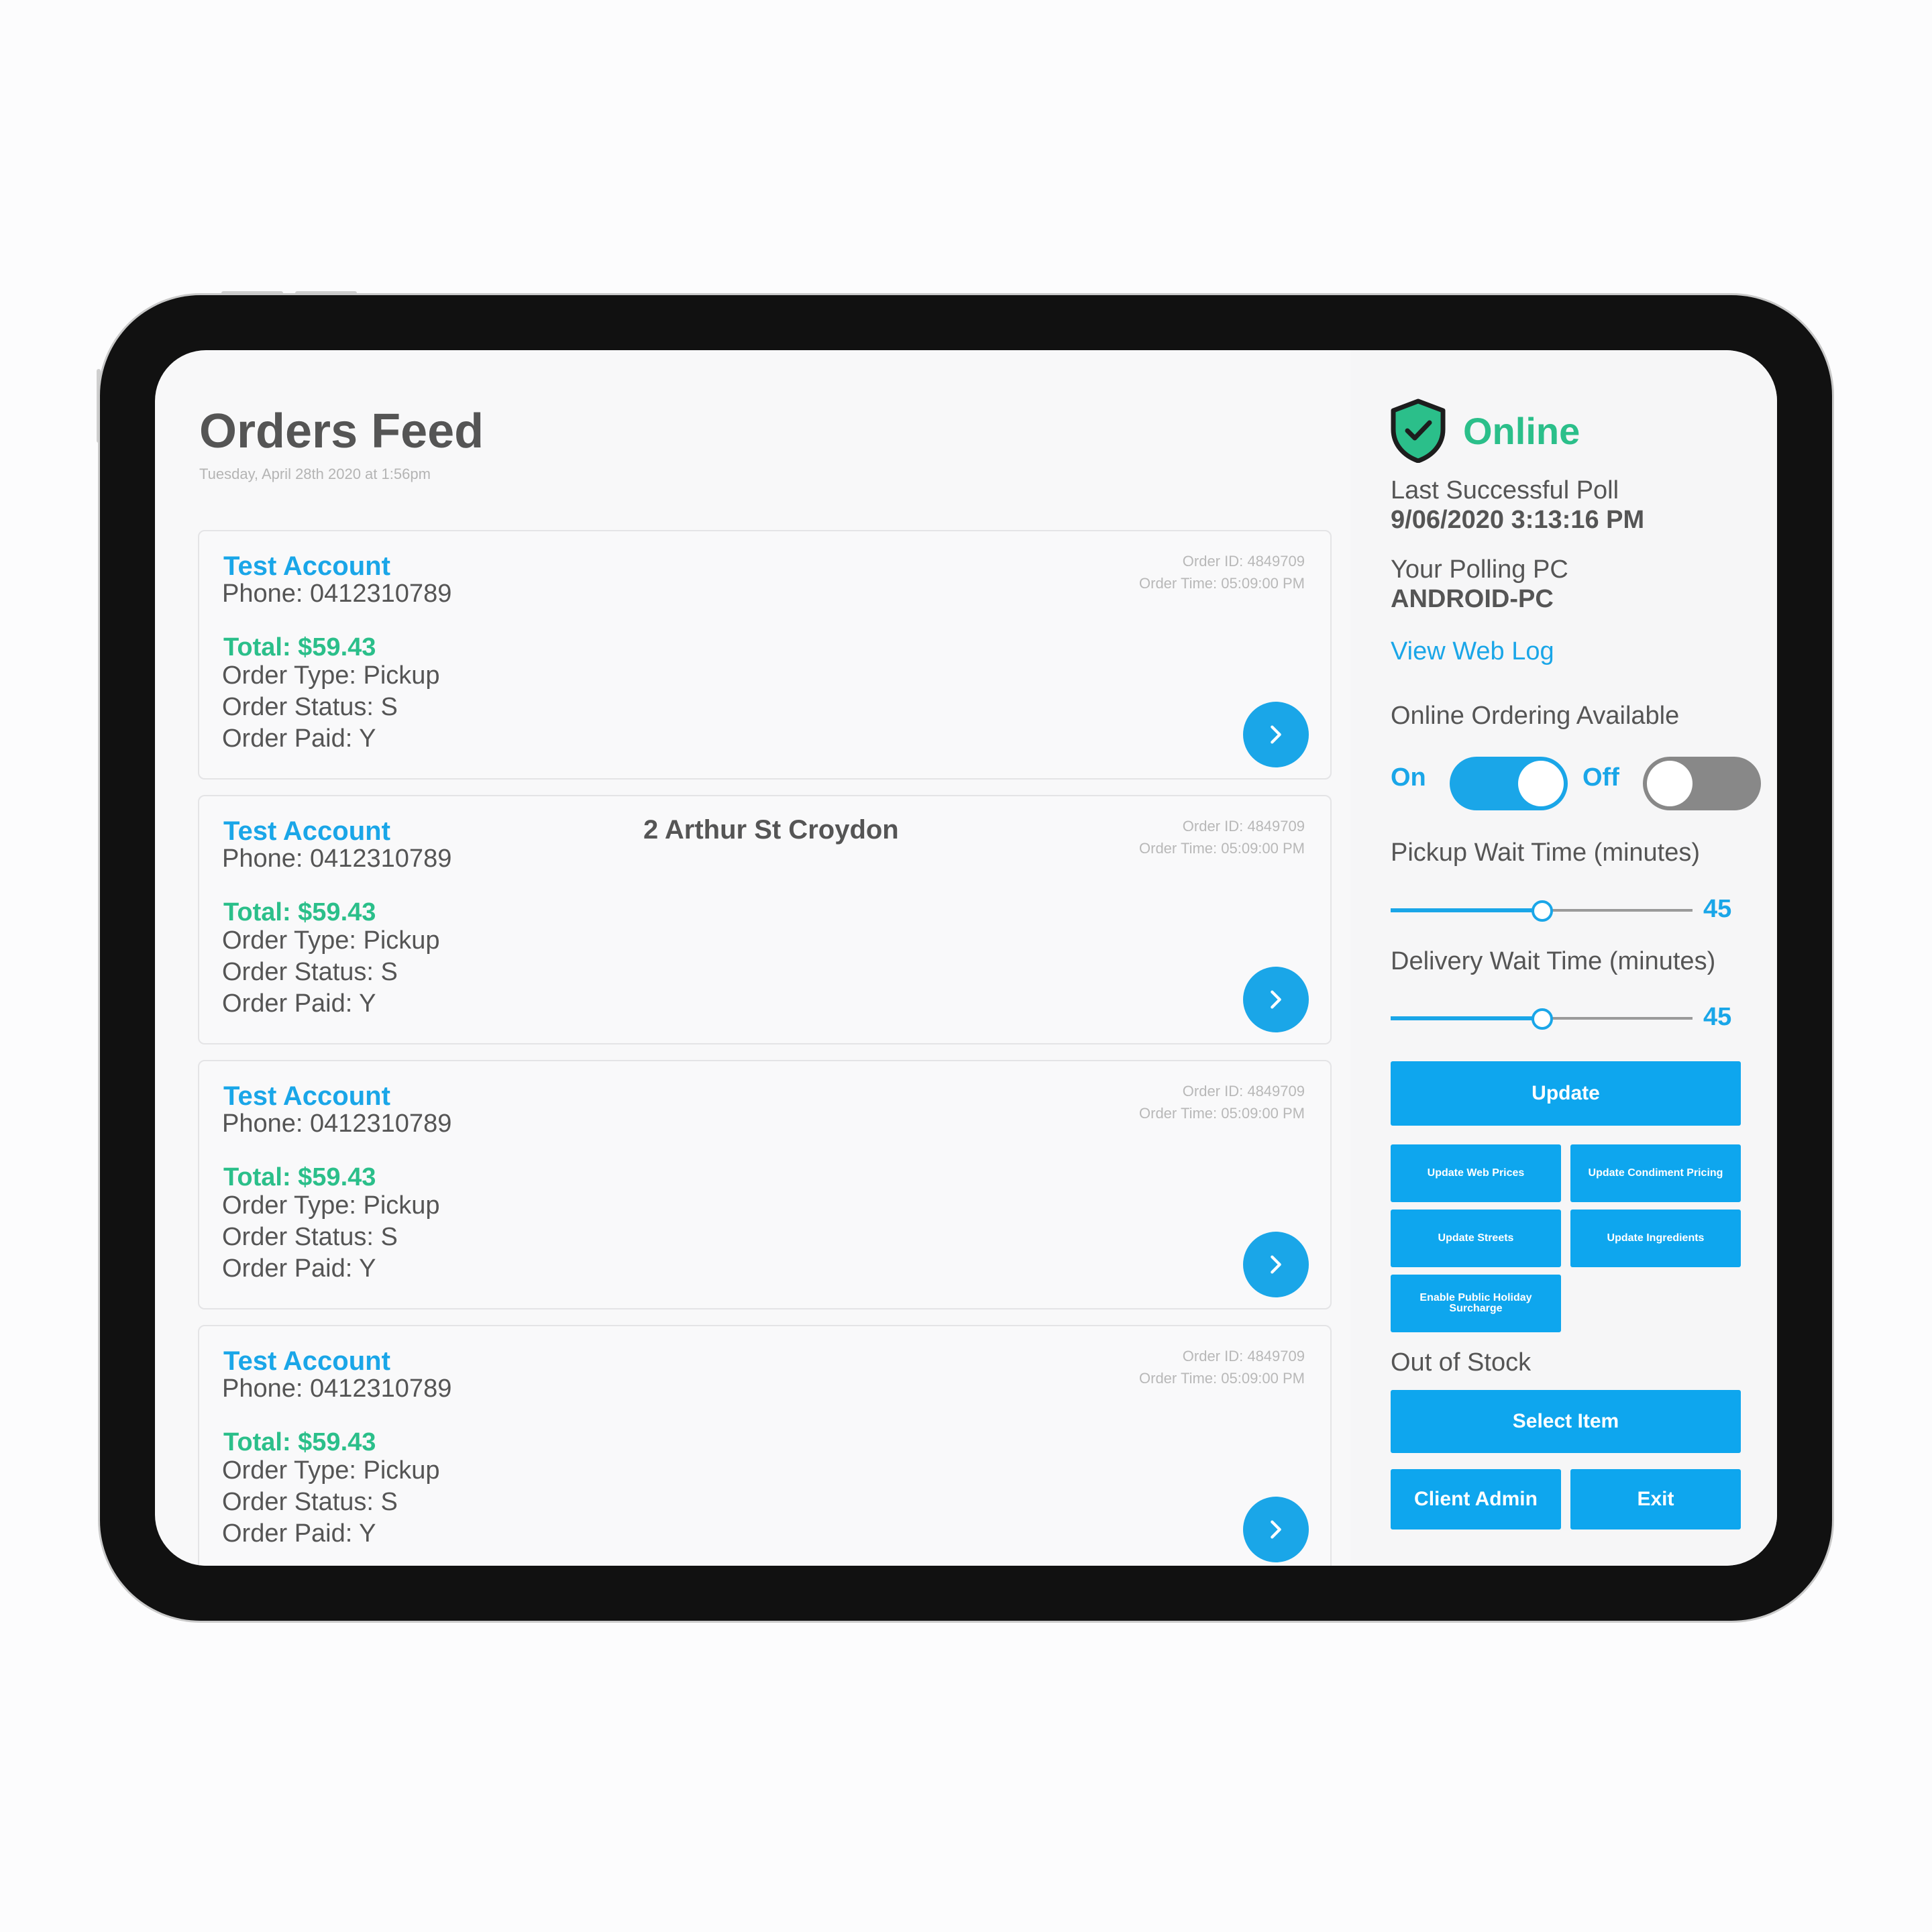 The image size is (1932, 1932). Describe the element at coordinates (1472, 599) in the screenshot. I see `polling-pc-value: ANDROID-PC` at that location.